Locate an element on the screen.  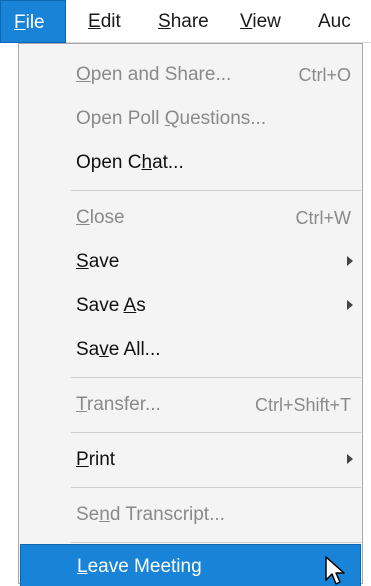
menu-edit-label: dit is located at coordinates (110, 21).